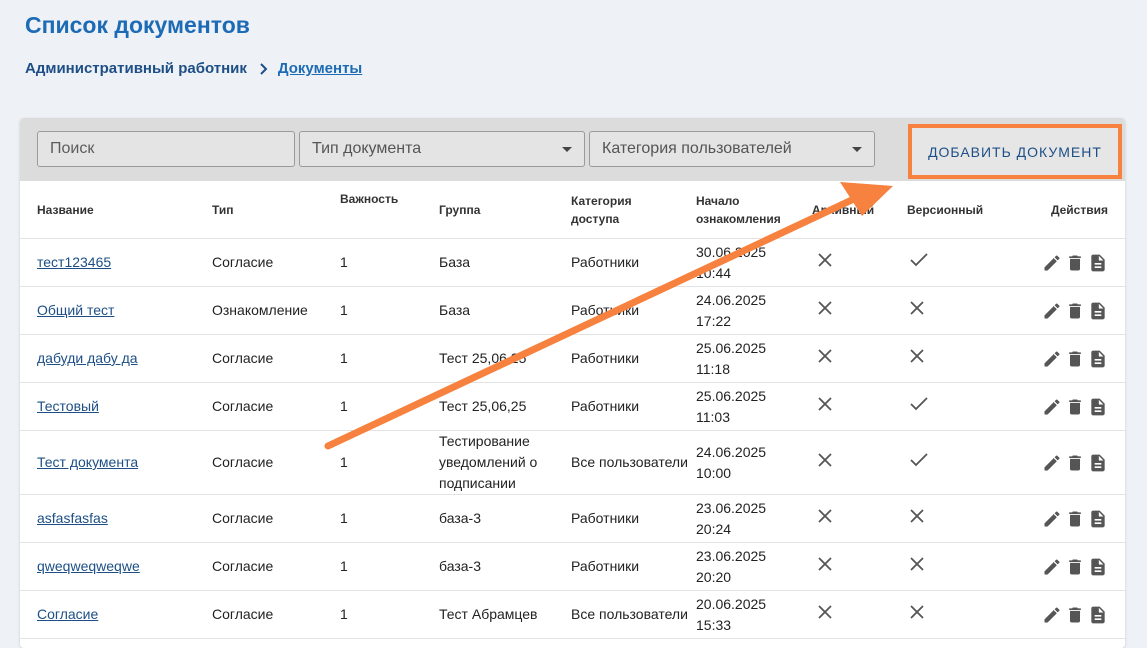  What do you see at coordinates (1015, 151) in the screenshot?
I see `add-document-button: ДОБАВИТЬ ДОКУМЕНТ` at bounding box center [1015, 151].